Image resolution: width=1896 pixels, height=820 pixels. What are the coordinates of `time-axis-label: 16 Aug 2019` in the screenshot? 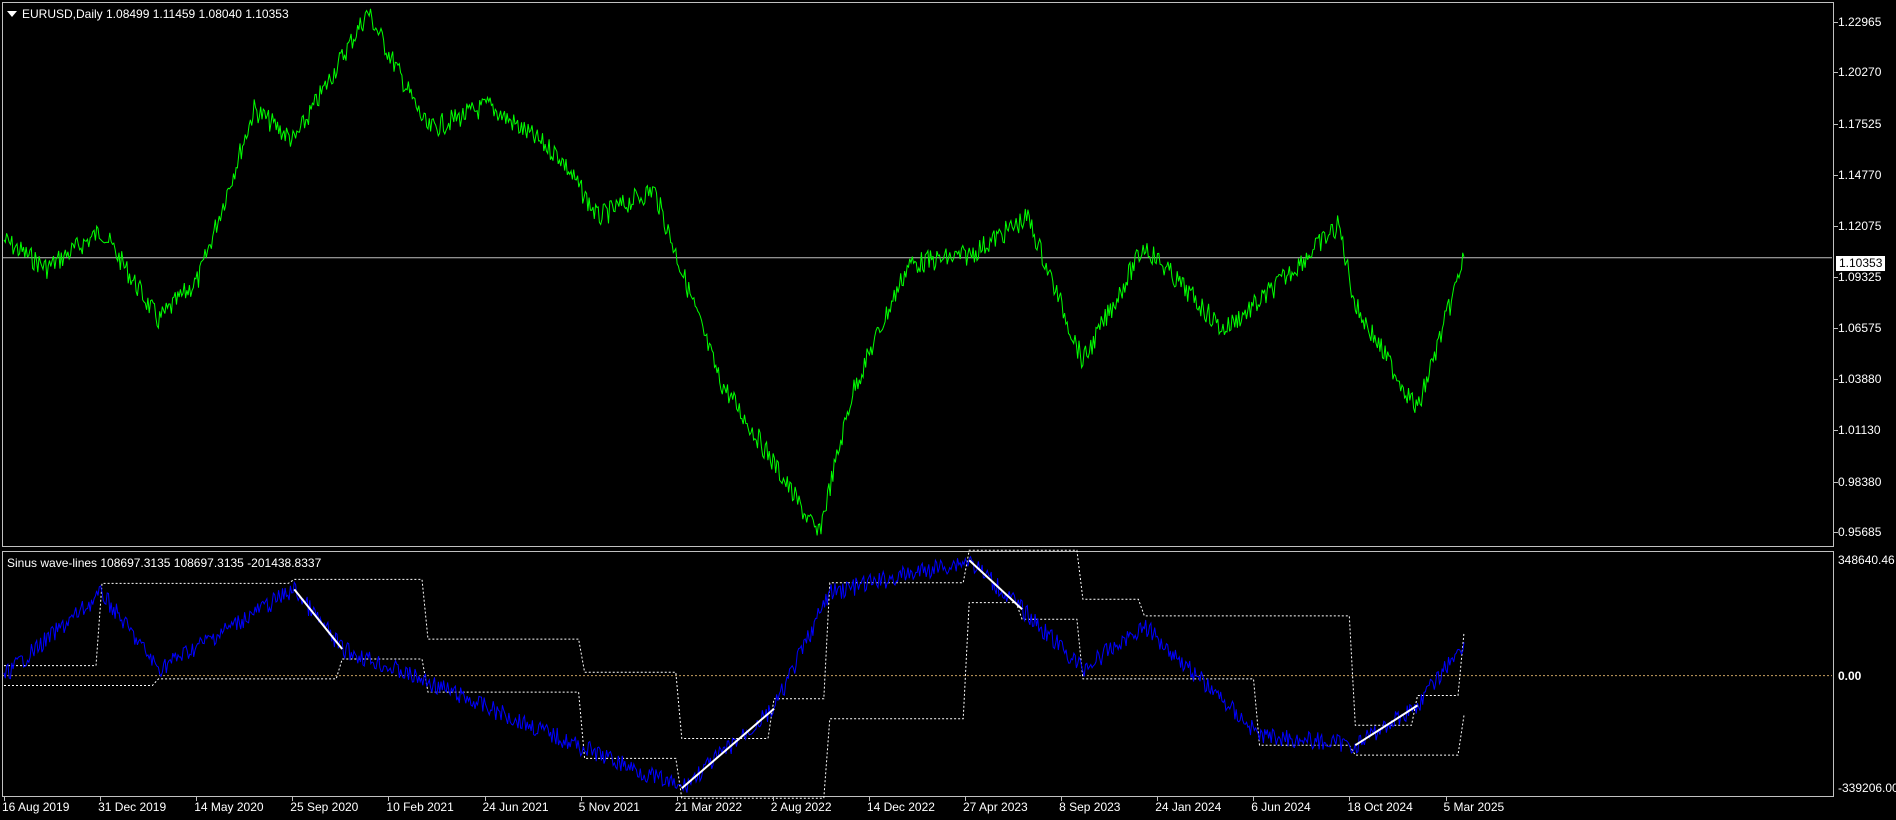 It's located at (36, 807).